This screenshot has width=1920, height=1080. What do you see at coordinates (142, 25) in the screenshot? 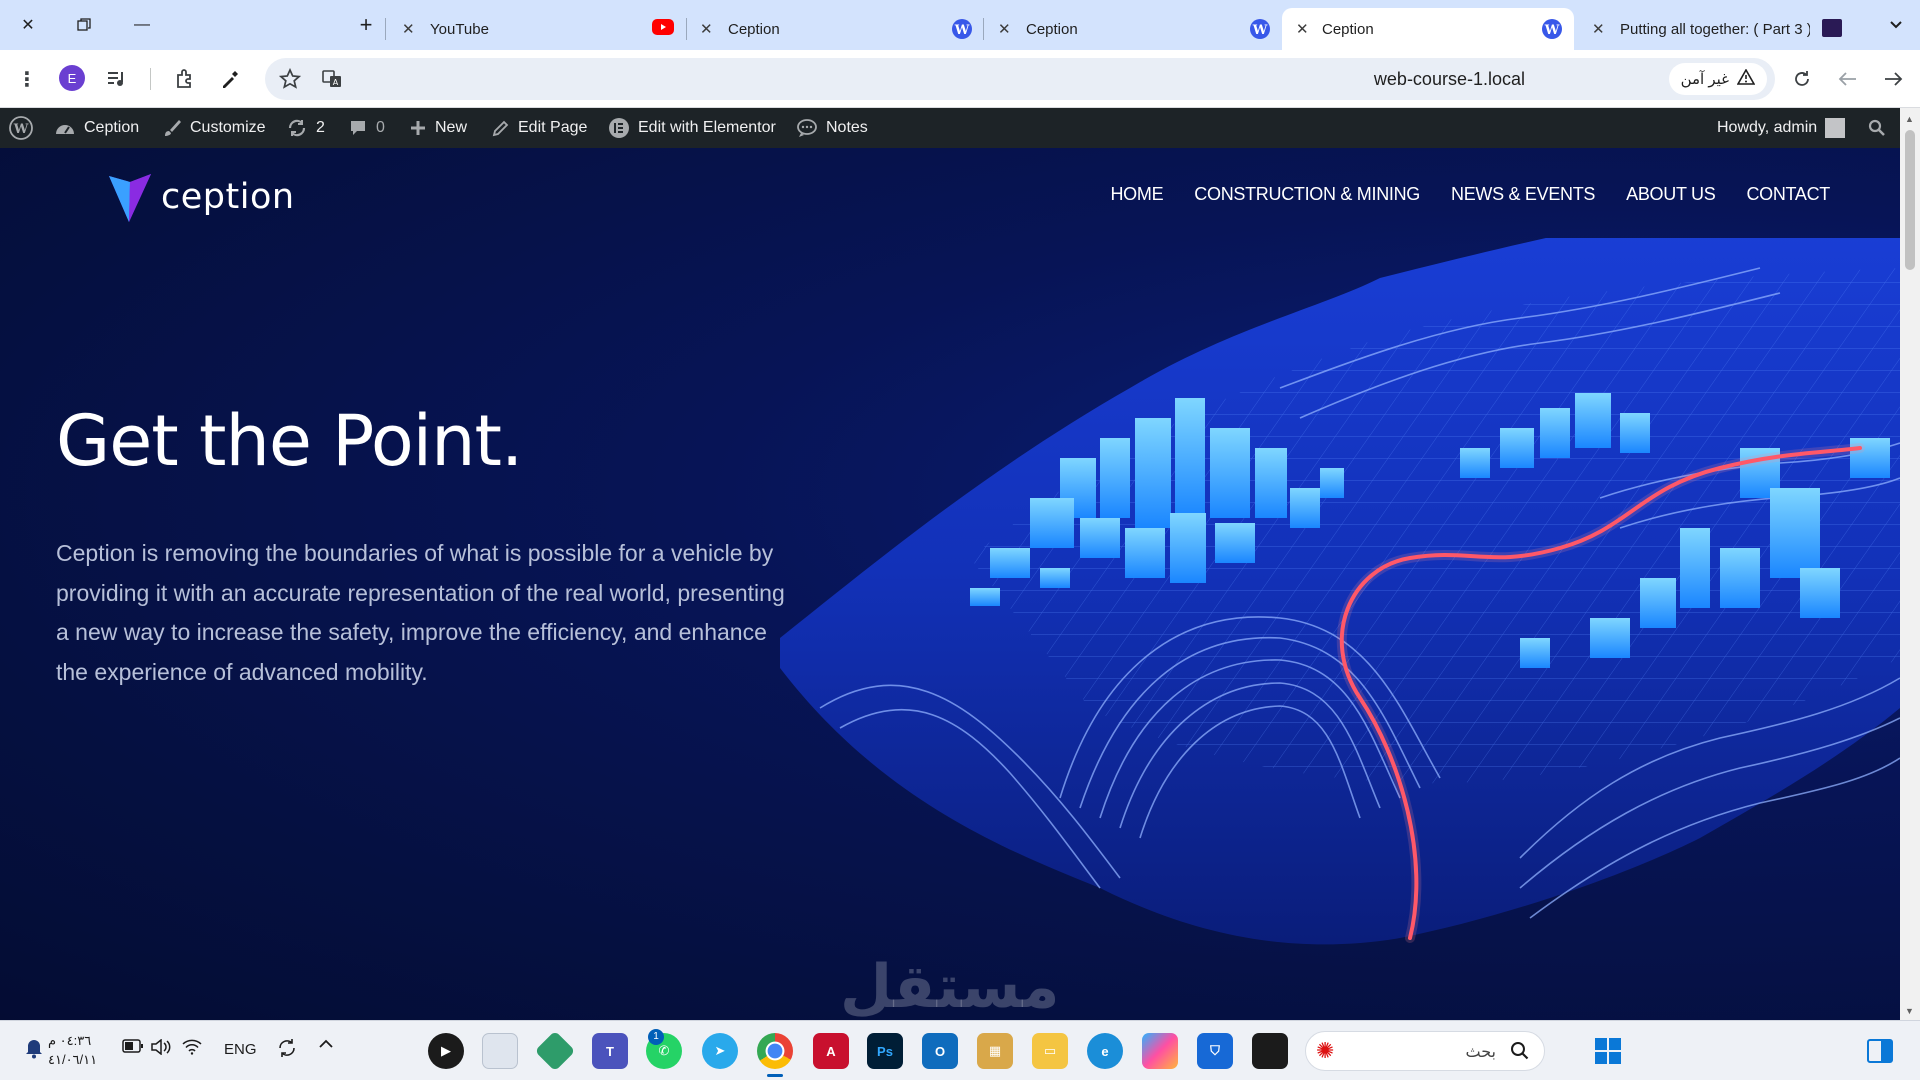
I see `minimize-window-icon: ―` at bounding box center [142, 25].